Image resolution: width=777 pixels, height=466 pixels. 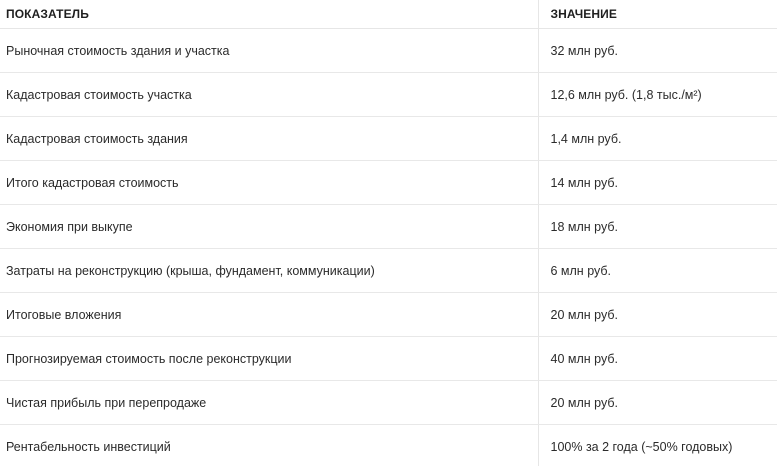 I want to click on table-row: Итого кадастровая стоимость 14 млн руб., so click(x=388, y=182).